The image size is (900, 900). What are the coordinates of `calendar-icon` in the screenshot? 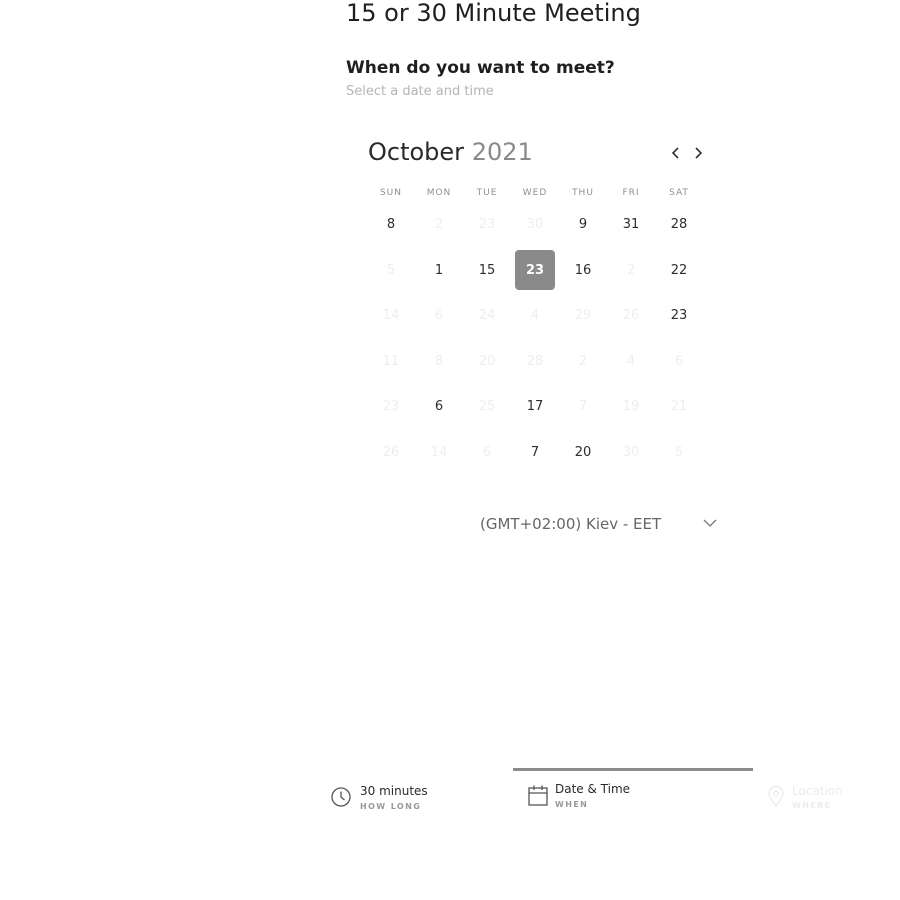 It's located at (538, 795).